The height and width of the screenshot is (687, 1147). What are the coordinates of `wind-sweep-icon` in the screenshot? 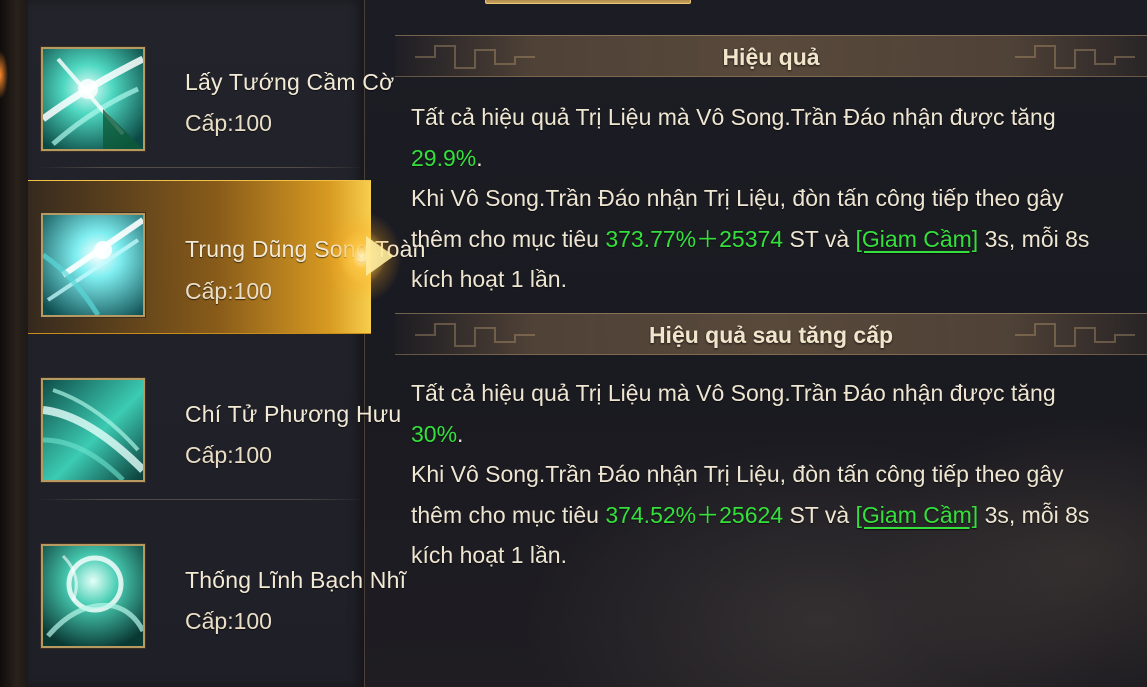 It's located at (93, 430).